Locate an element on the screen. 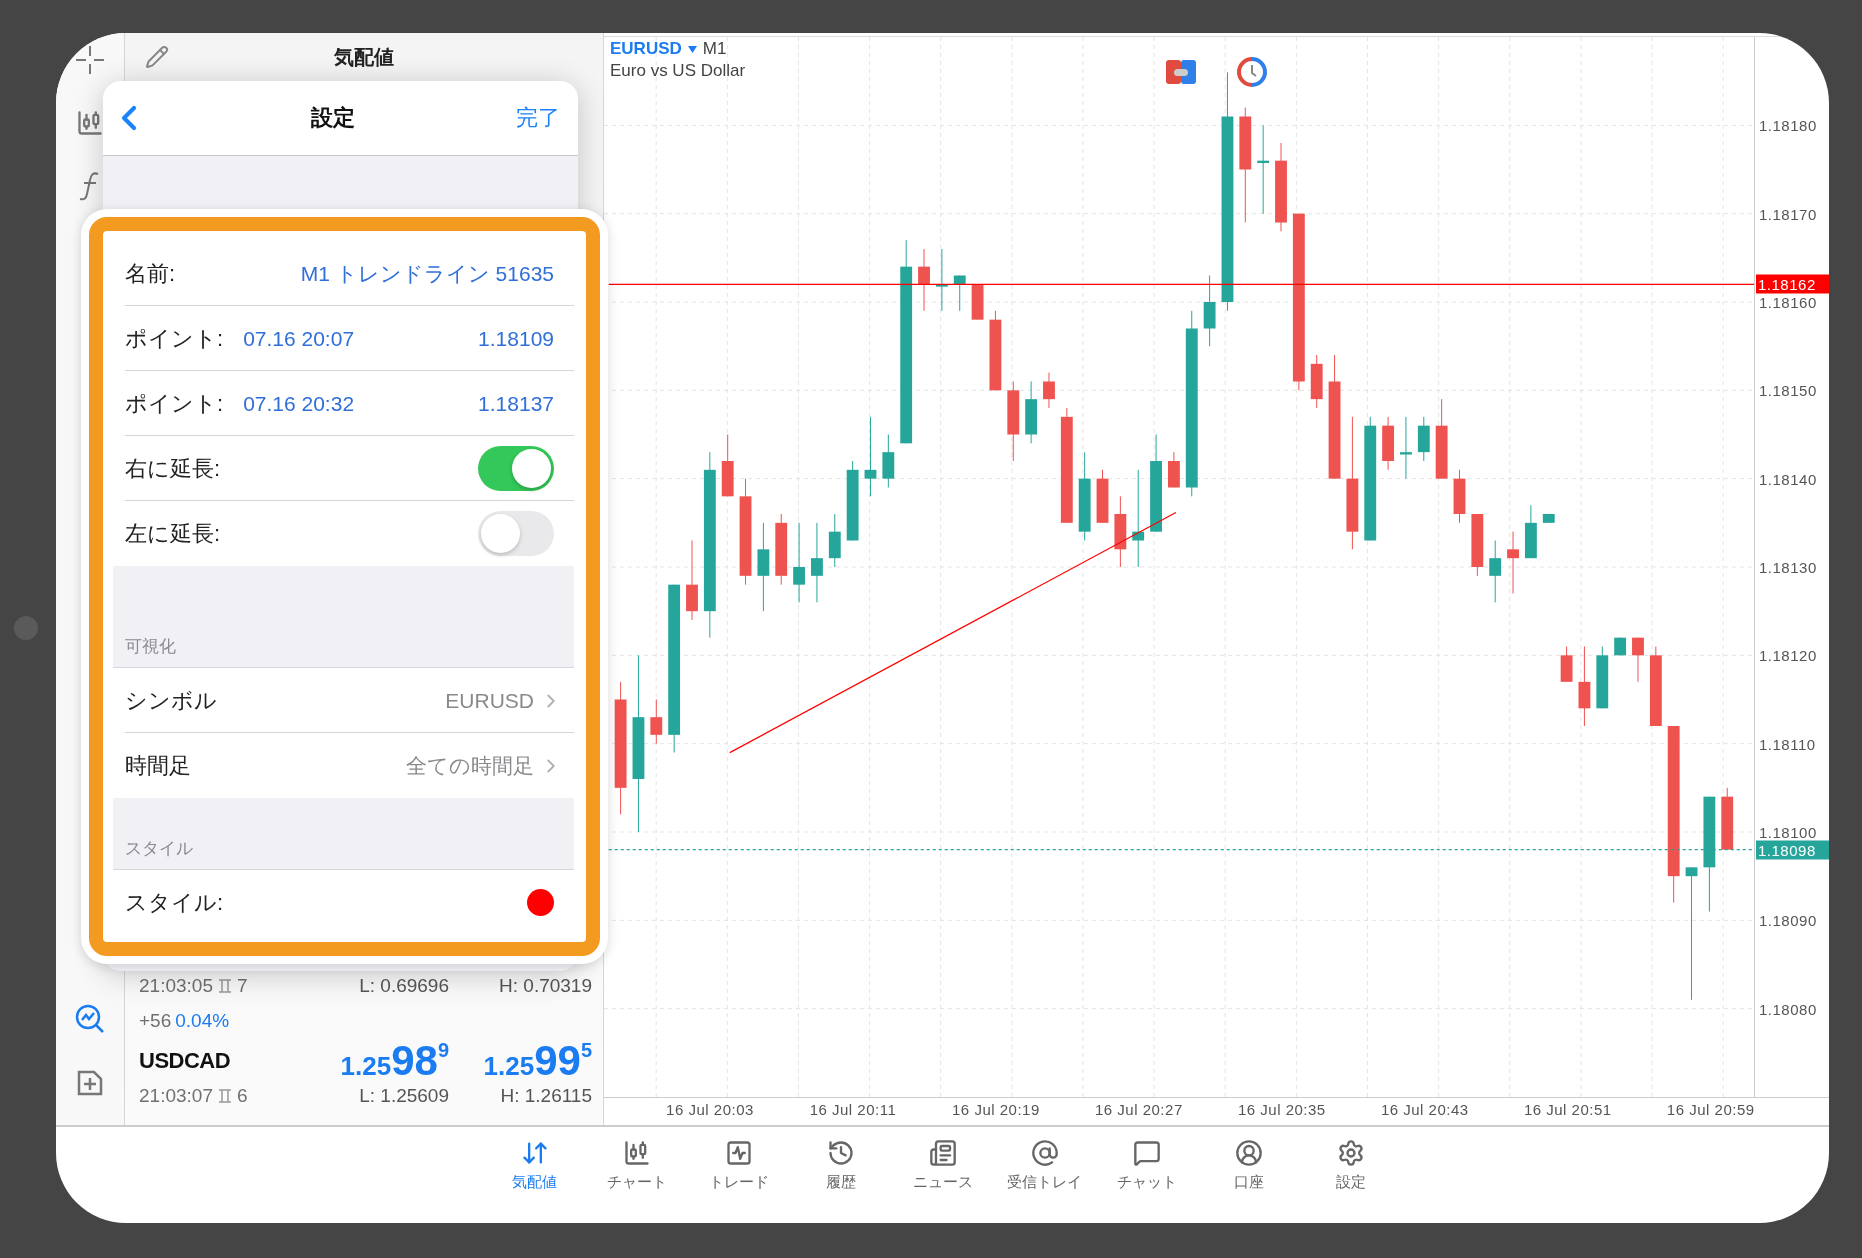 The image size is (1862, 1258). newspaper-icon is located at coordinates (942, 1153).